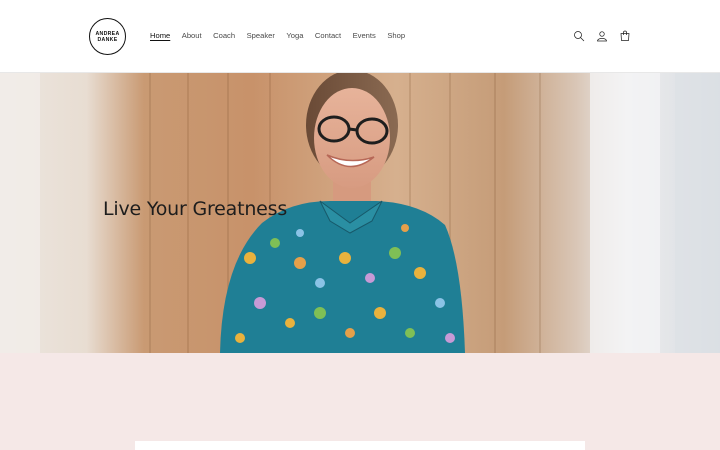  I want to click on content-card, so click(360, 445).